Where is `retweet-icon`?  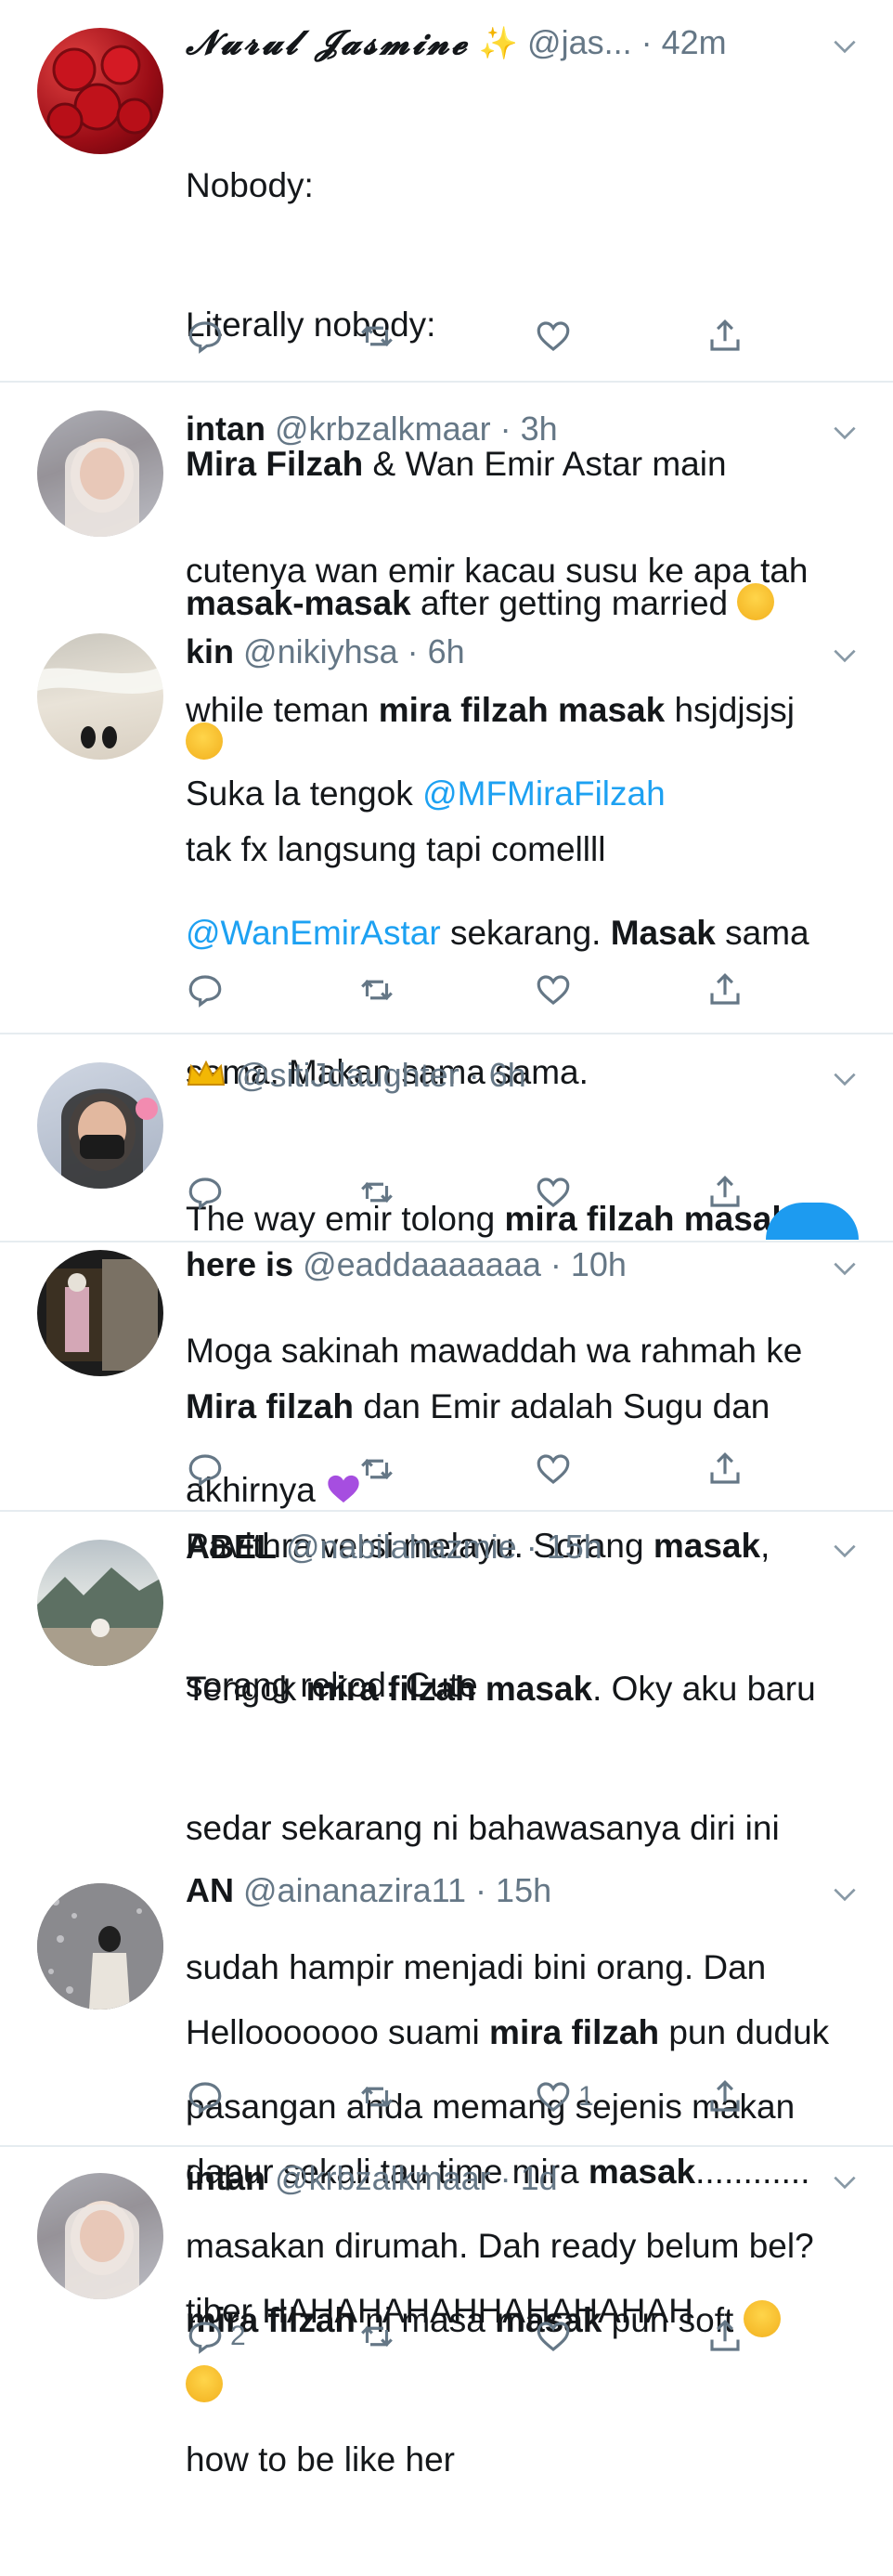 retweet-icon is located at coordinates (377, 1469).